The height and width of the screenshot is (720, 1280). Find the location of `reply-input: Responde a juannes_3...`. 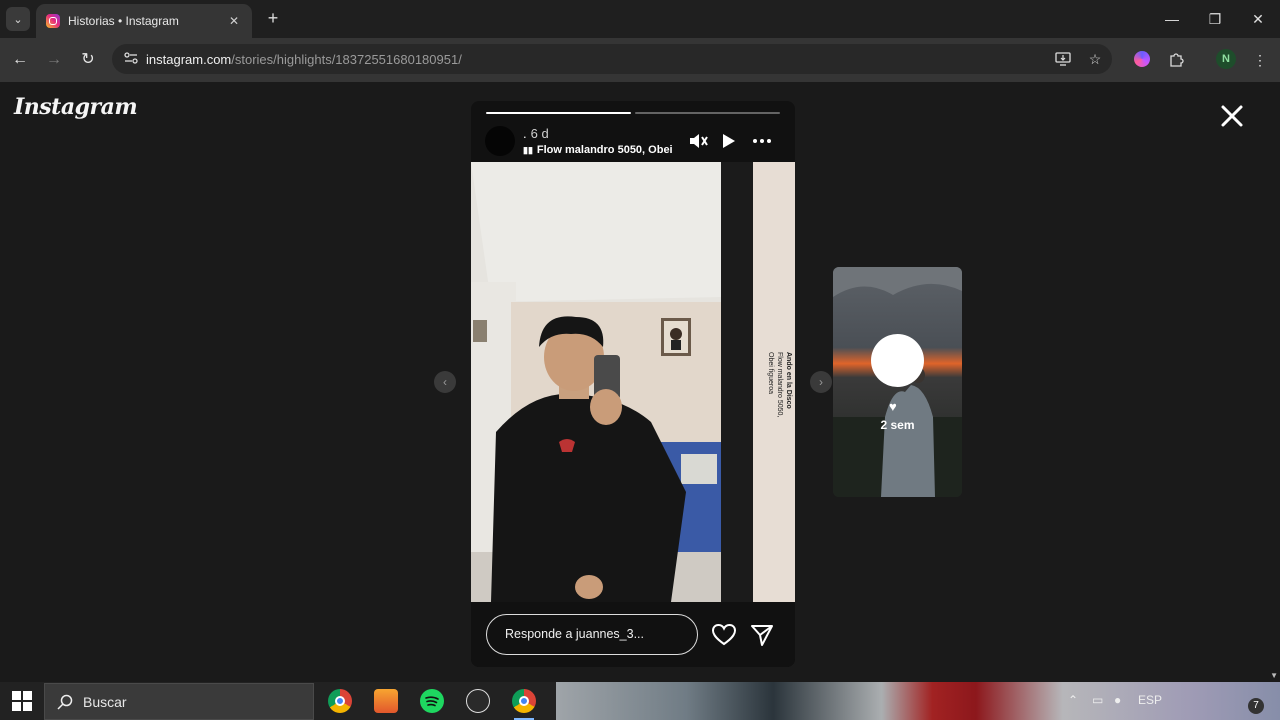

reply-input: Responde a juannes_3... is located at coordinates (592, 634).